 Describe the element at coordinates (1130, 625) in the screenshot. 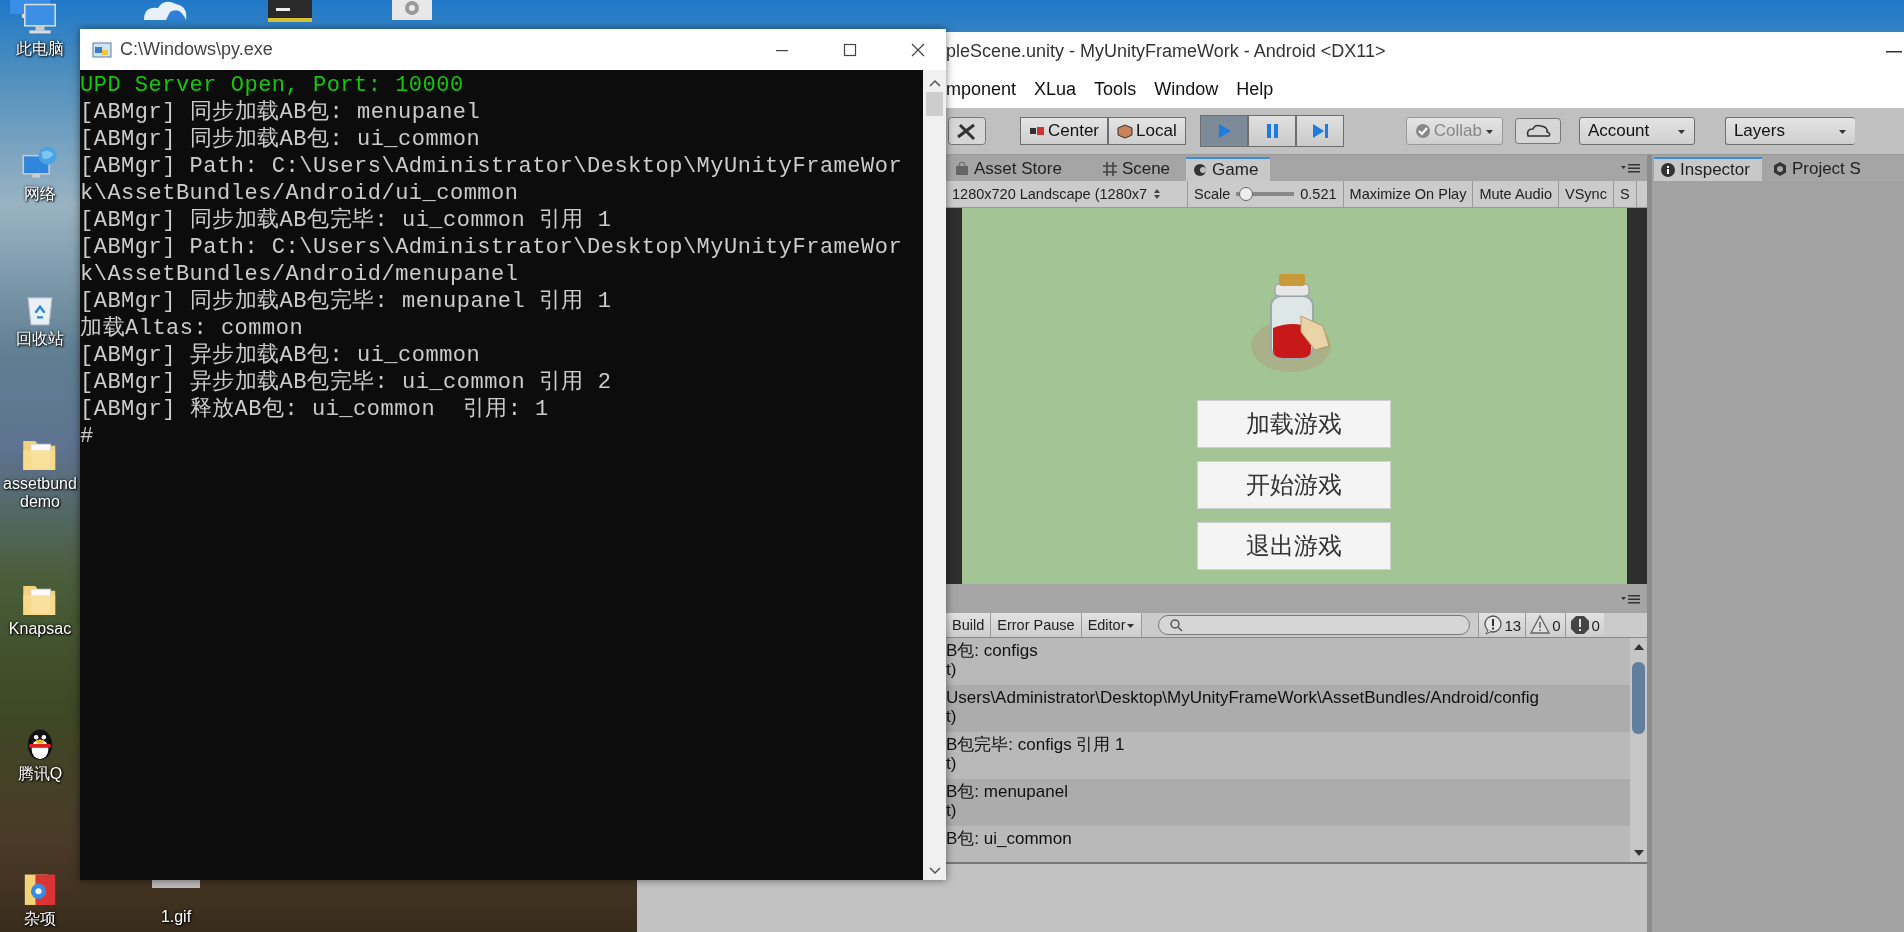

I see `caret-icon` at that location.